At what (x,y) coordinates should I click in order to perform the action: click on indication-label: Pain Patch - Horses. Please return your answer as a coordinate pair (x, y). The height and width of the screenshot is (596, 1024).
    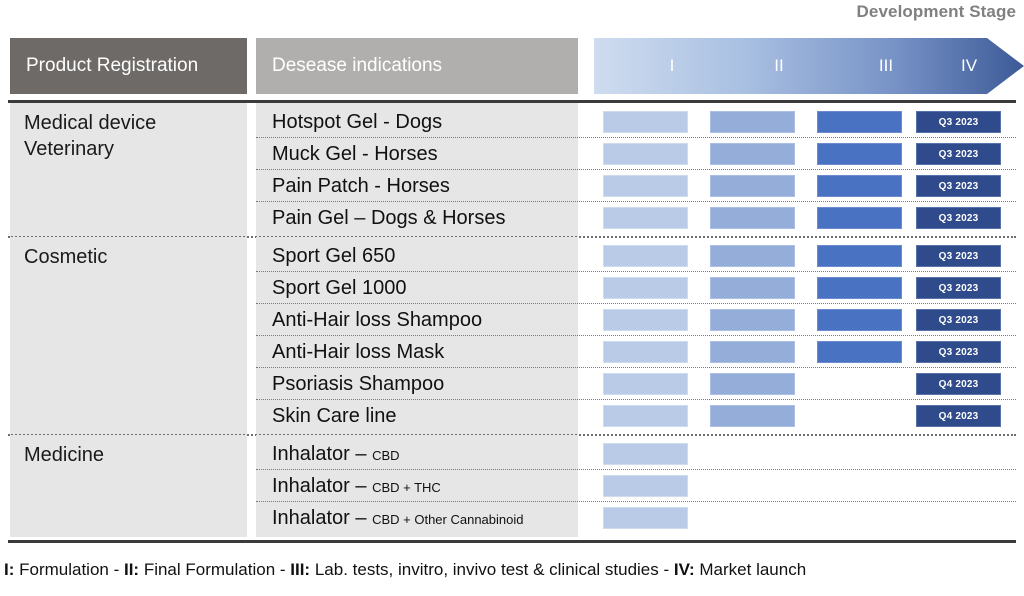
    Looking at the image, I should click on (361, 186).